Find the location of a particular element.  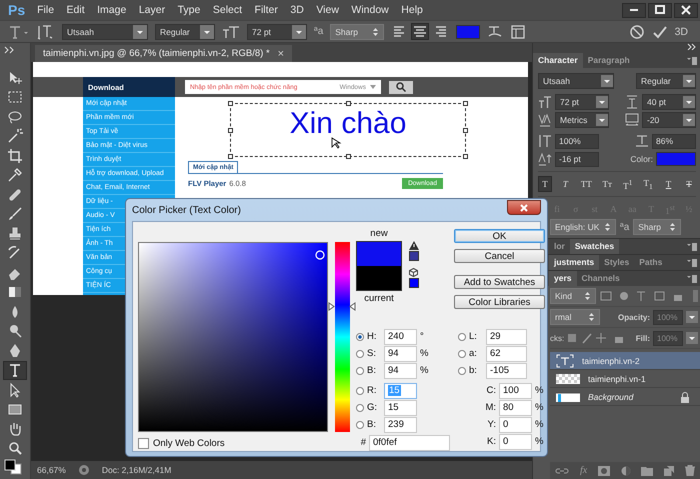

panel-tab: lor is located at coordinates (559, 246).